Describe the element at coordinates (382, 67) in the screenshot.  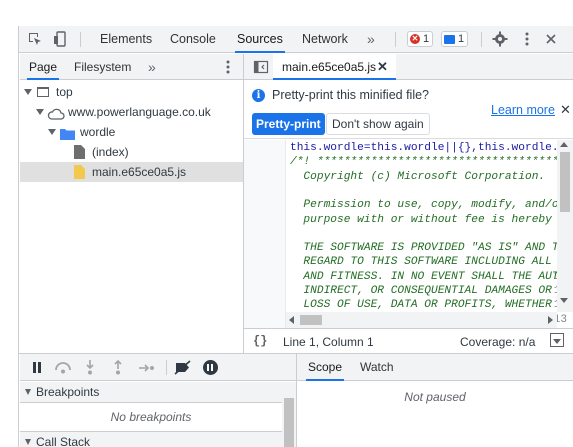
I see `close-icon: ✕` at that location.